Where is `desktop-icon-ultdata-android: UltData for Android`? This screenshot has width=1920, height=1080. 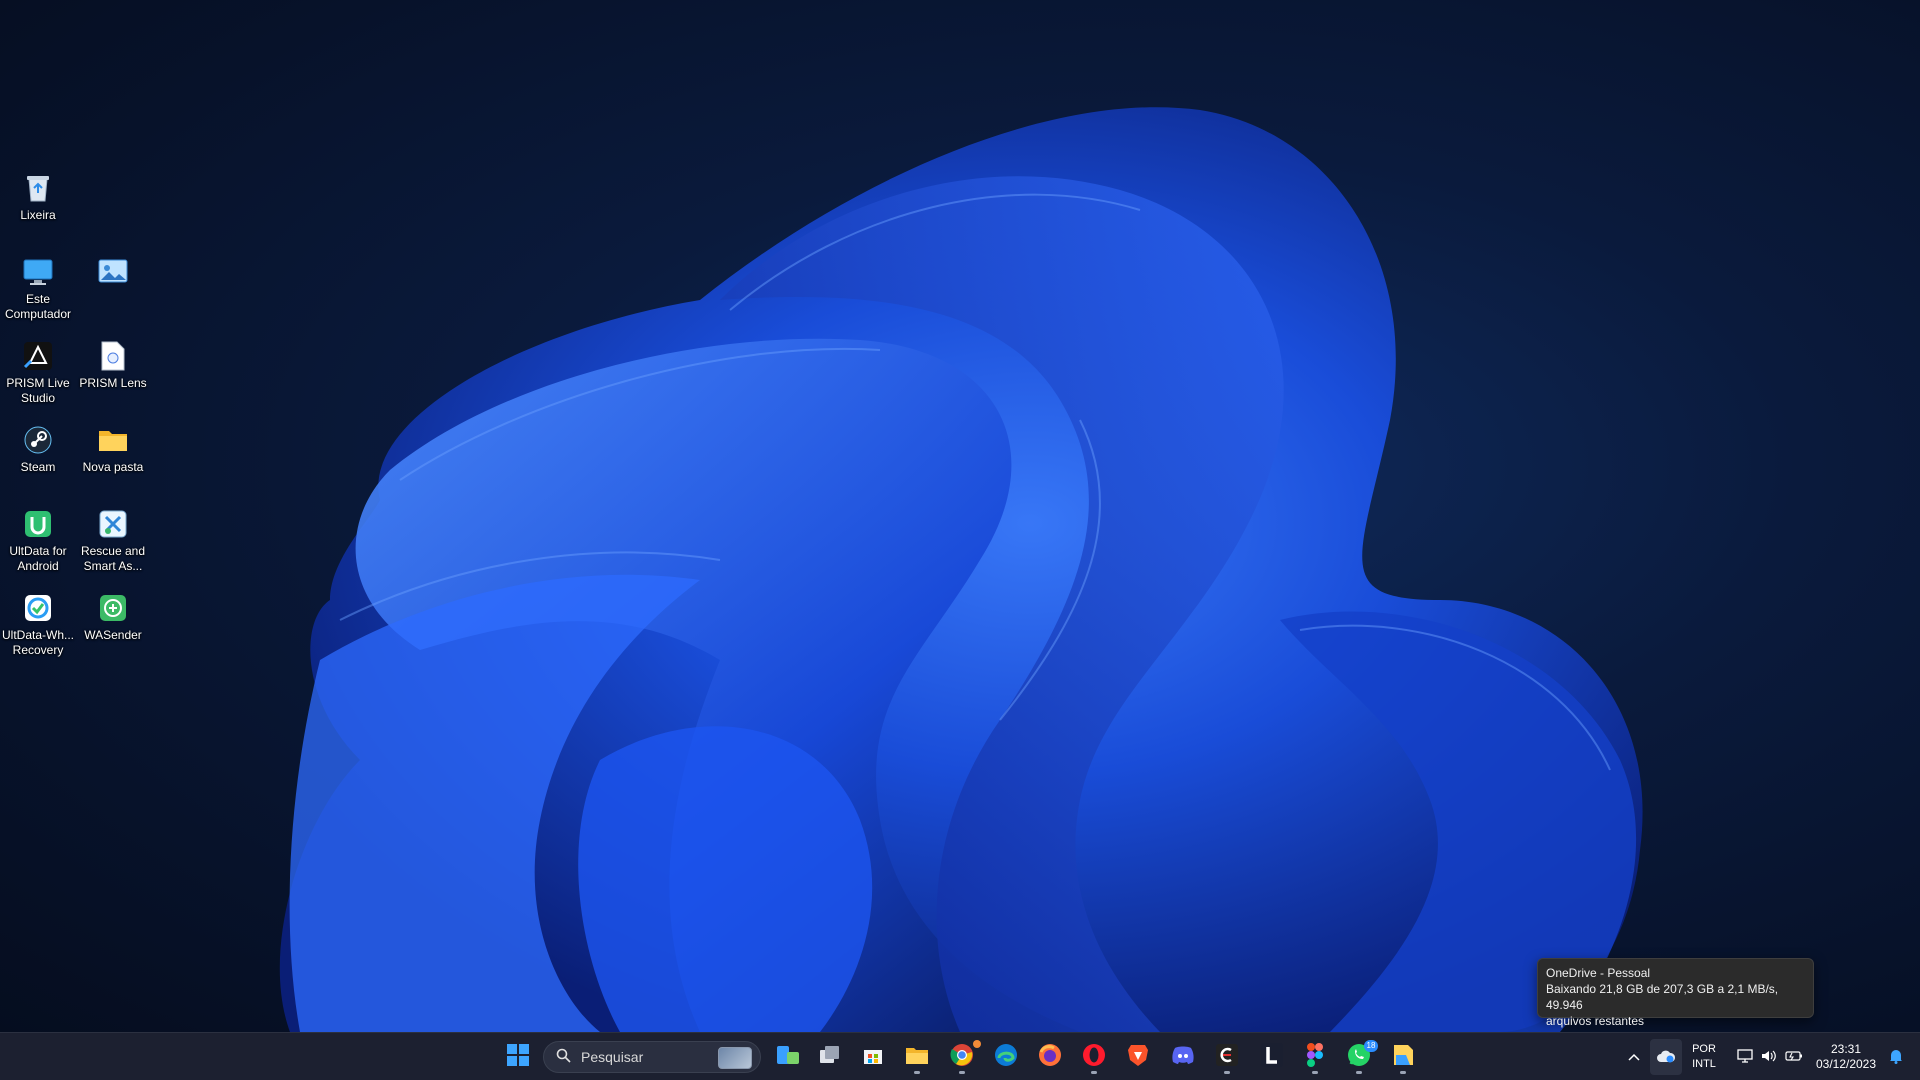
desktop-icon-ultdata-android: UltData for Android is located at coordinates (38, 541).